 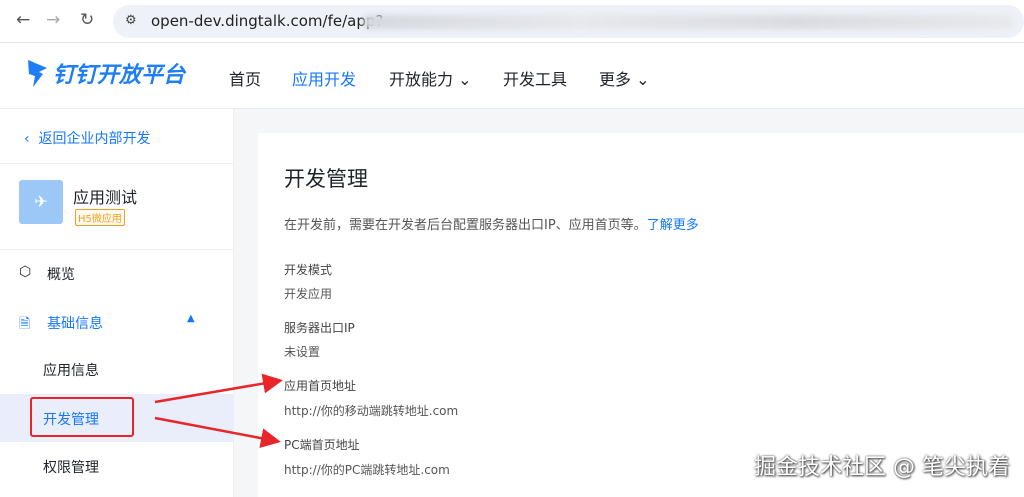 What do you see at coordinates (882, 467) in the screenshot?
I see `watermark: 掘金技术社区 @ 笔尖执着` at bounding box center [882, 467].